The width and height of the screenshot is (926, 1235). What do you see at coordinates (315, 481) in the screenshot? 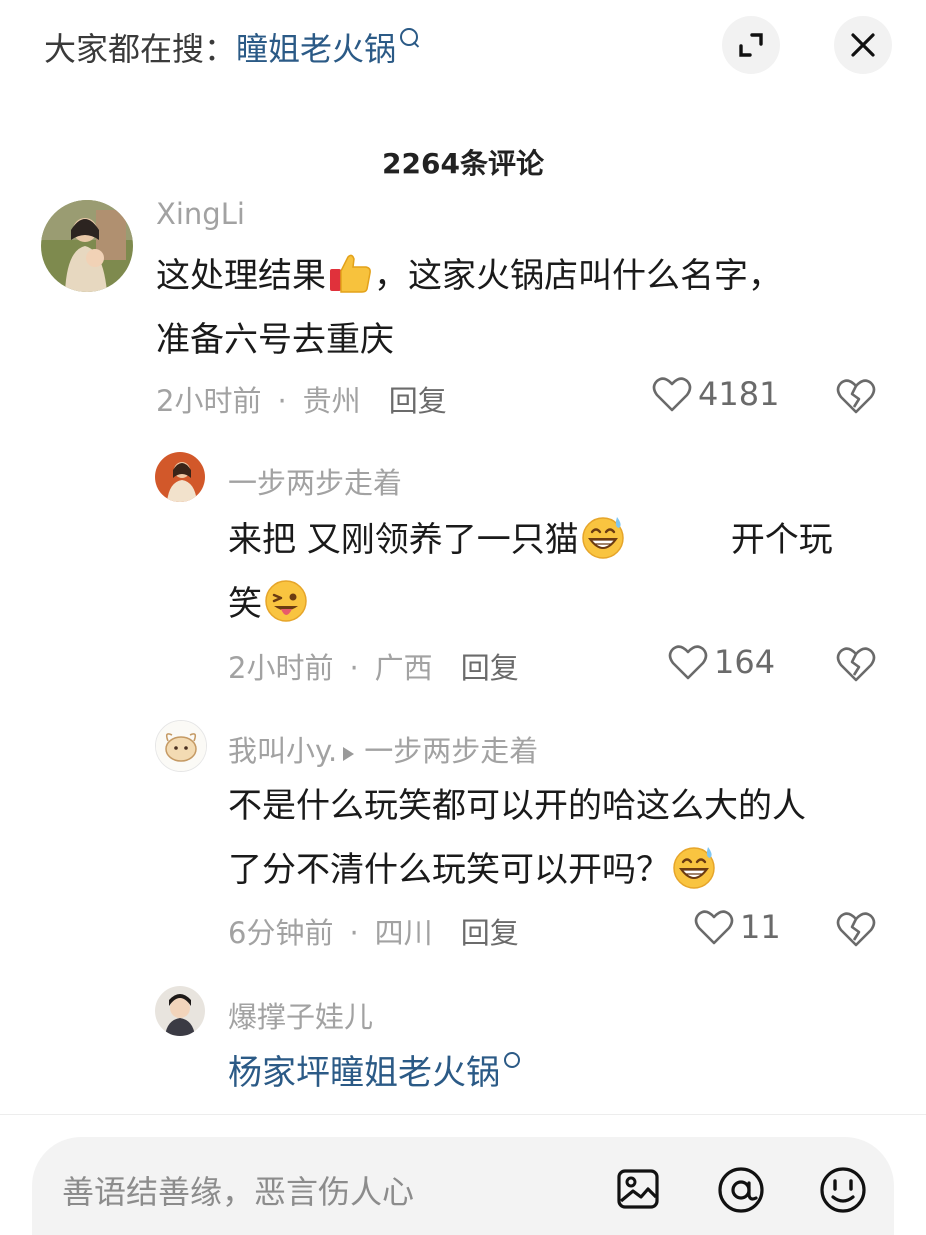
I see `username: 一步两步走着` at bounding box center [315, 481].